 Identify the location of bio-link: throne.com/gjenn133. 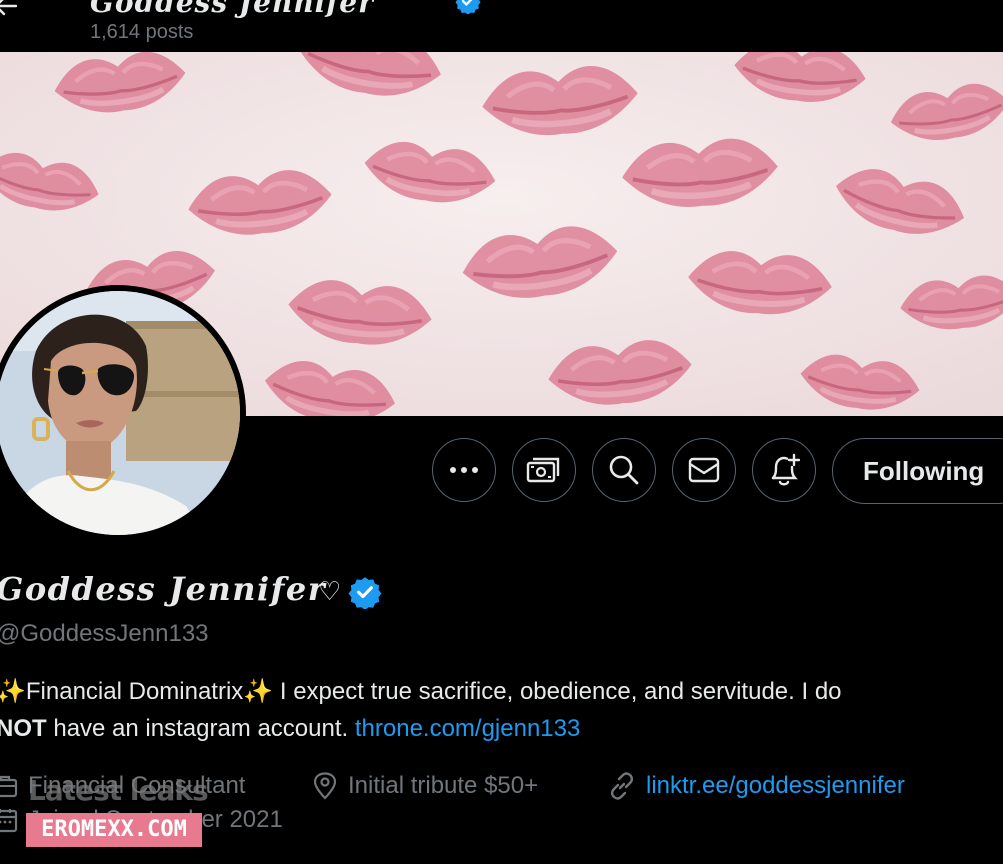
(468, 728).